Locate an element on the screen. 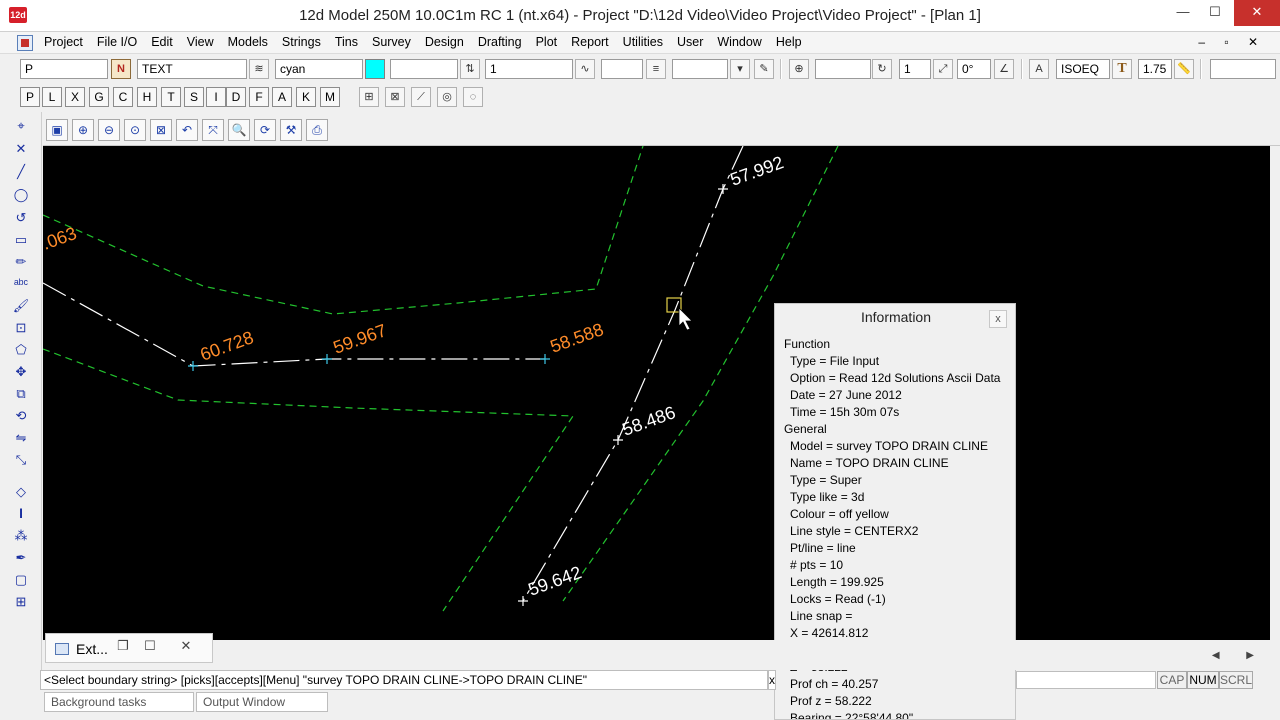 Image resolution: width=1280 pixels, height=720 pixels. mdi-window-controls: – ▫ ✕ is located at coordinates (1232, 42).